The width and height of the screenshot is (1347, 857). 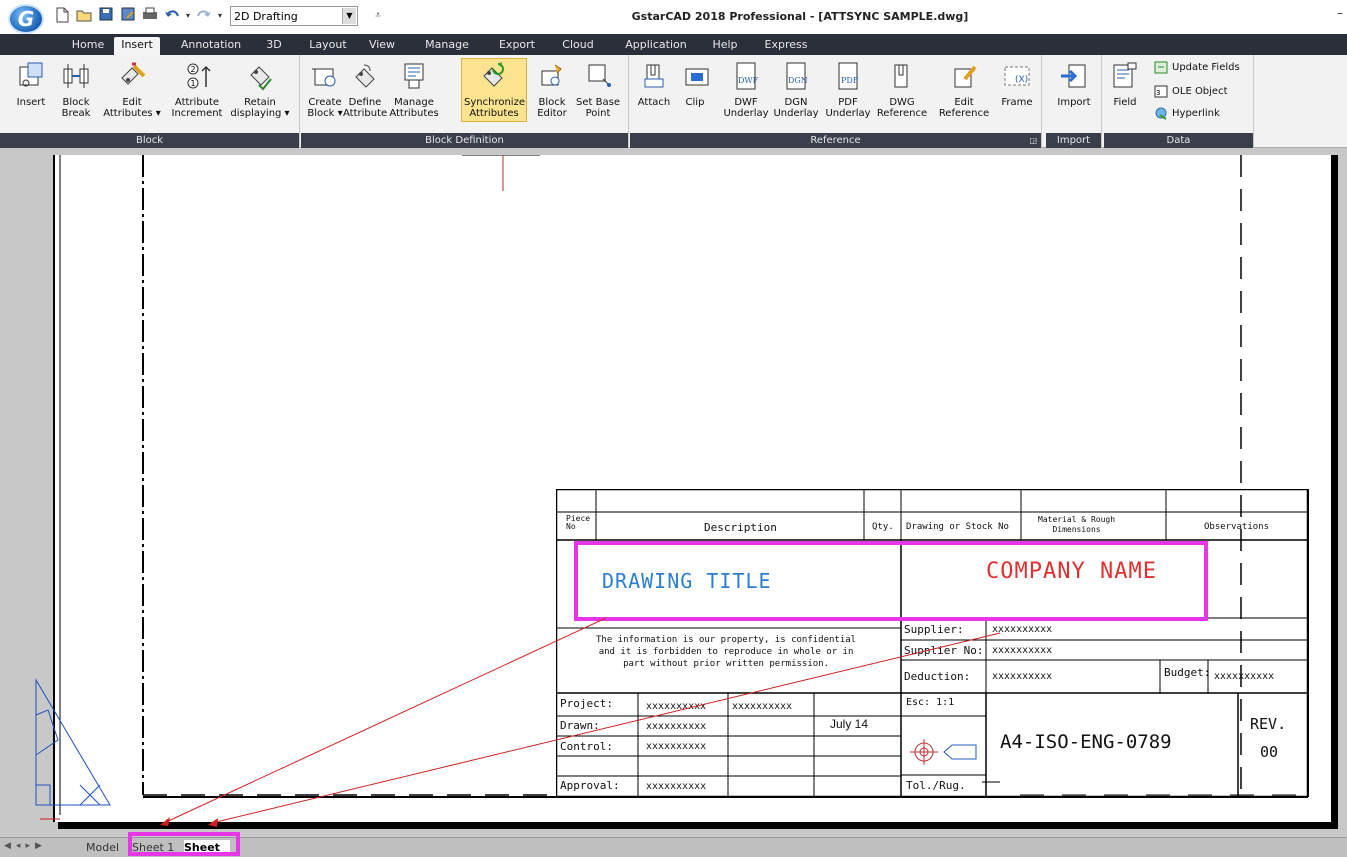 What do you see at coordinates (725, 46) in the screenshot?
I see `tab-help: Help` at bounding box center [725, 46].